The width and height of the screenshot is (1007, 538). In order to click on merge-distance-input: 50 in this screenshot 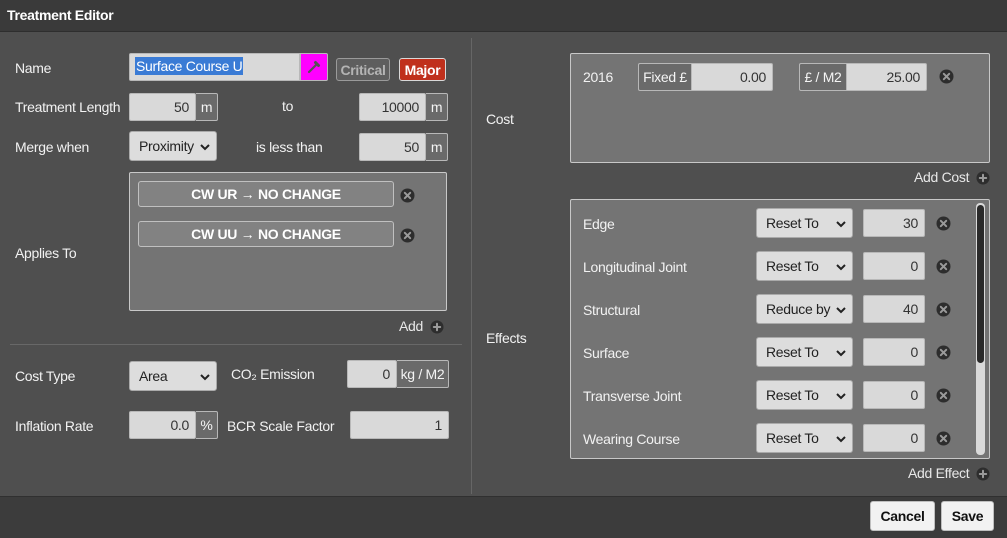, I will do `click(392, 147)`.